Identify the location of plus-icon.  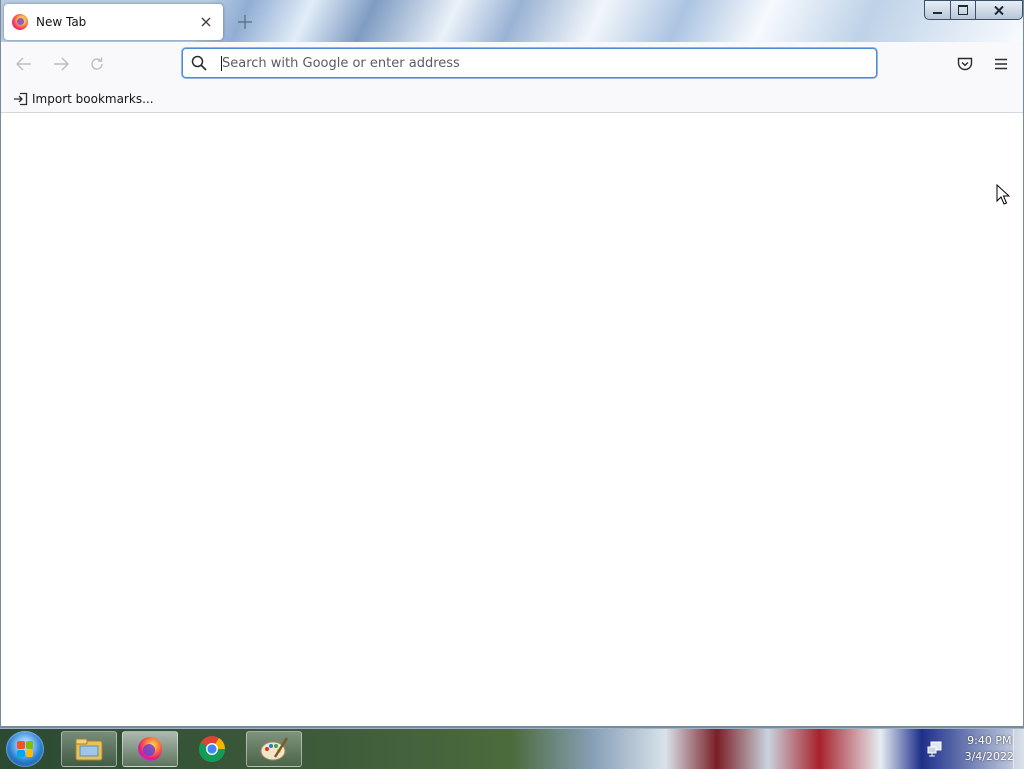
(245, 22).